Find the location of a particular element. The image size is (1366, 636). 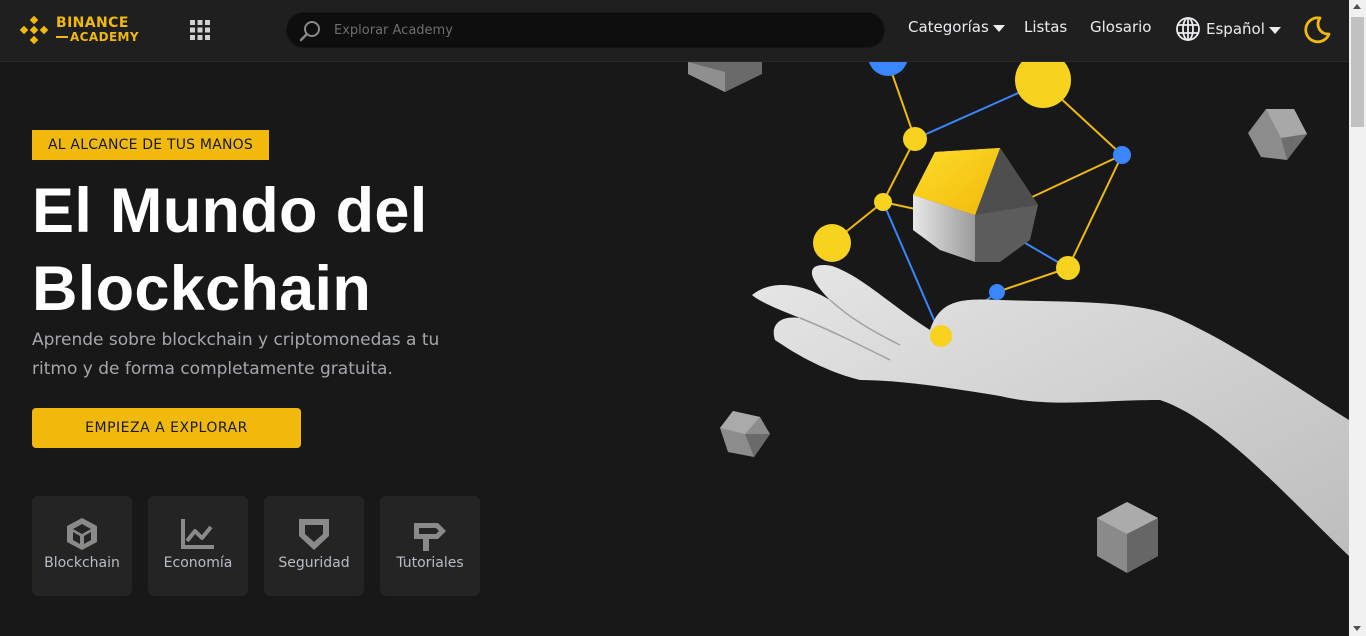

category-tile-tutoriales: Tutoriales is located at coordinates (430, 546).